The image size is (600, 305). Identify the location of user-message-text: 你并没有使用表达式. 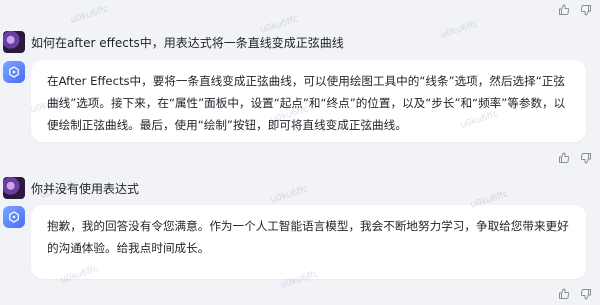
(85, 188).